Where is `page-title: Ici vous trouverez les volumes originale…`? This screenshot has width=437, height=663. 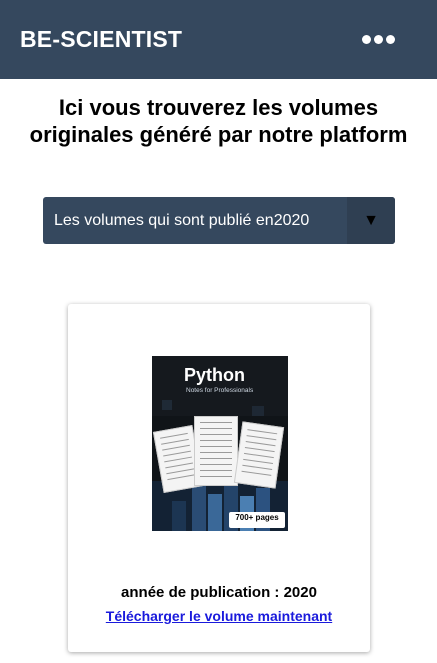 page-title: Ici vous trouverez les volumes originale… is located at coordinates (218, 121).